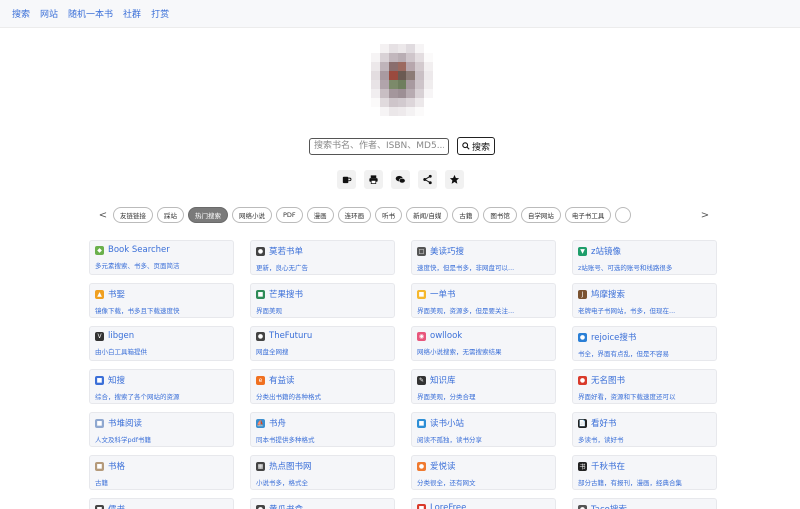  What do you see at coordinates (447, 252) in the screenshot?
I see `site-card-name: 美读巧搜` at bounding box center [447, 252].